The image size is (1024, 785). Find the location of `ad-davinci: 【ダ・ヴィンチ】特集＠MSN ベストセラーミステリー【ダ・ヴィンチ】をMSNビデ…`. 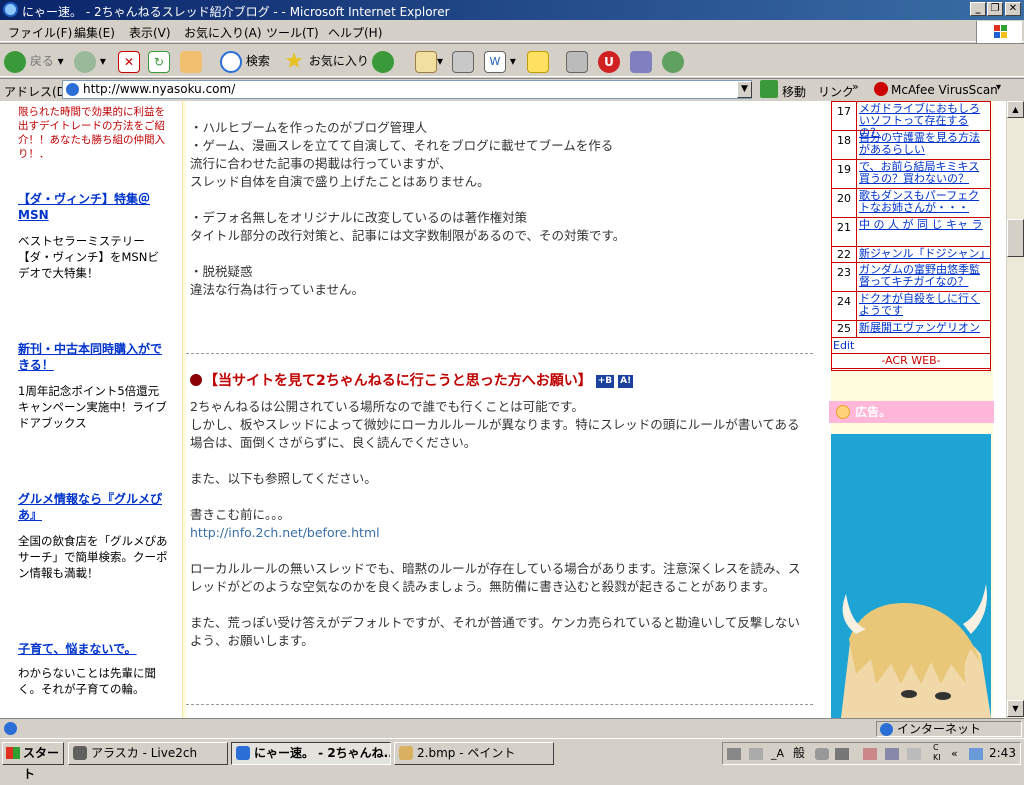

ad-davinci: 【ダ・ヴィンチ】特集＠MSN ベストセラーミステリー【ダ・ヴィンチ】をMSNビデ… is located at coordinates (93, 236).